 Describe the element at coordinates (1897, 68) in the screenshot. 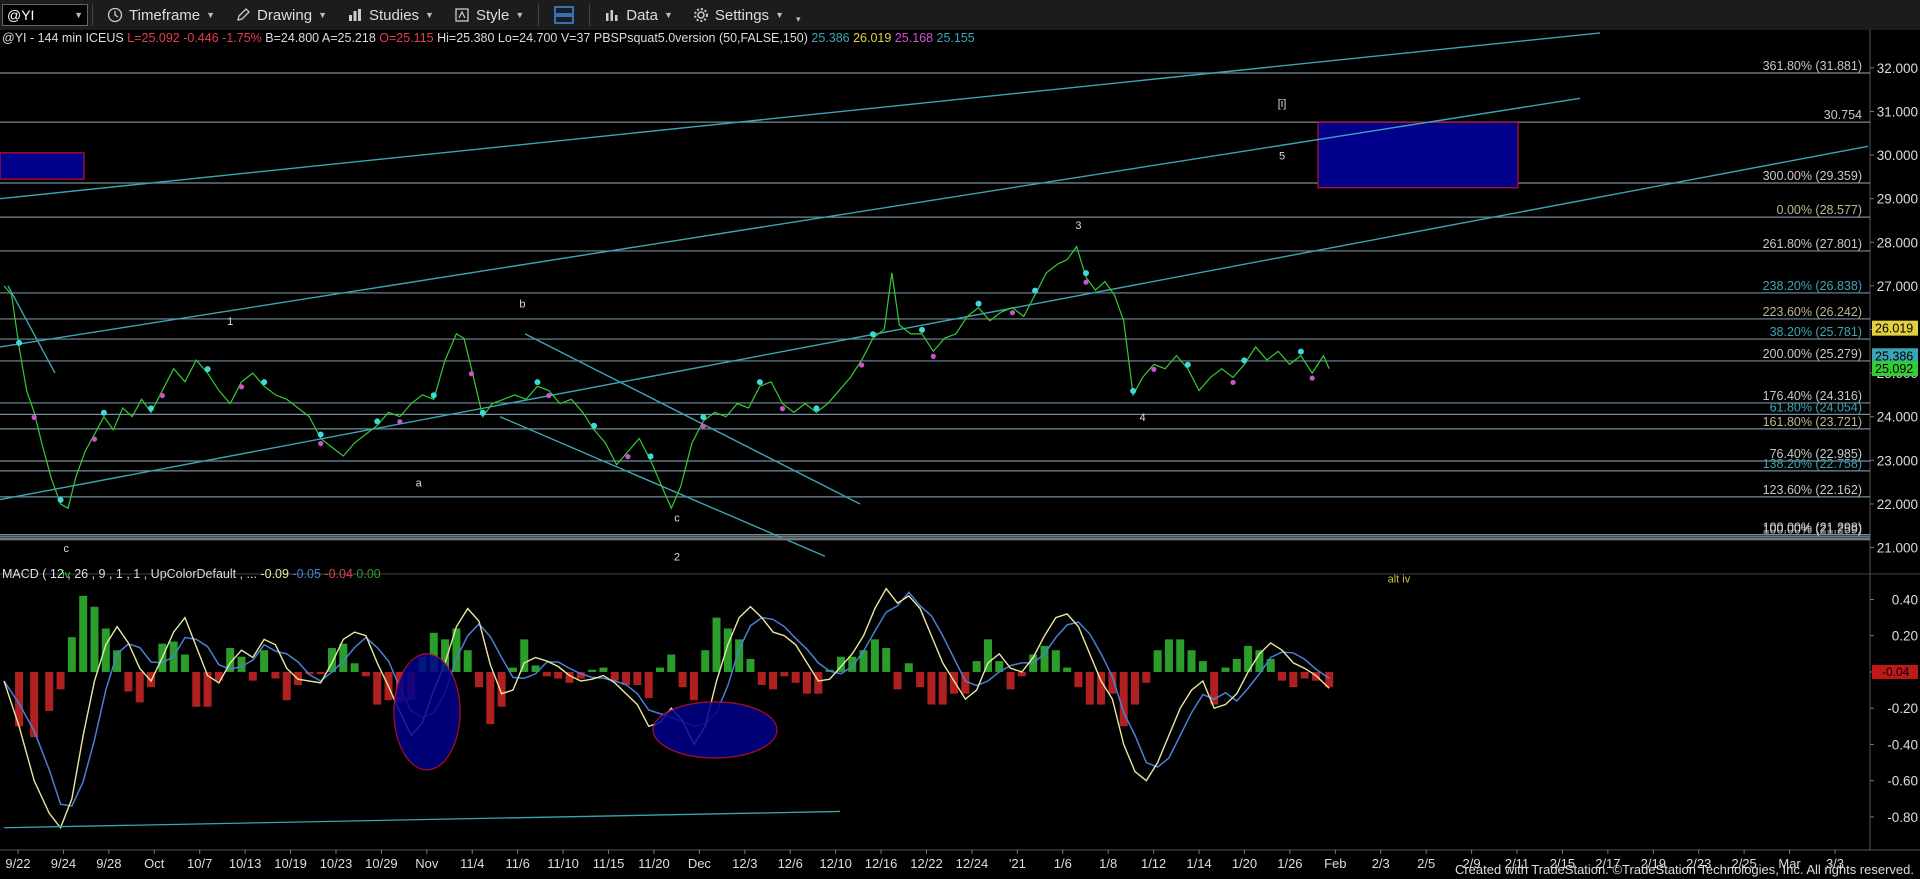

I see `price-tick-label: 32.000` at that location.